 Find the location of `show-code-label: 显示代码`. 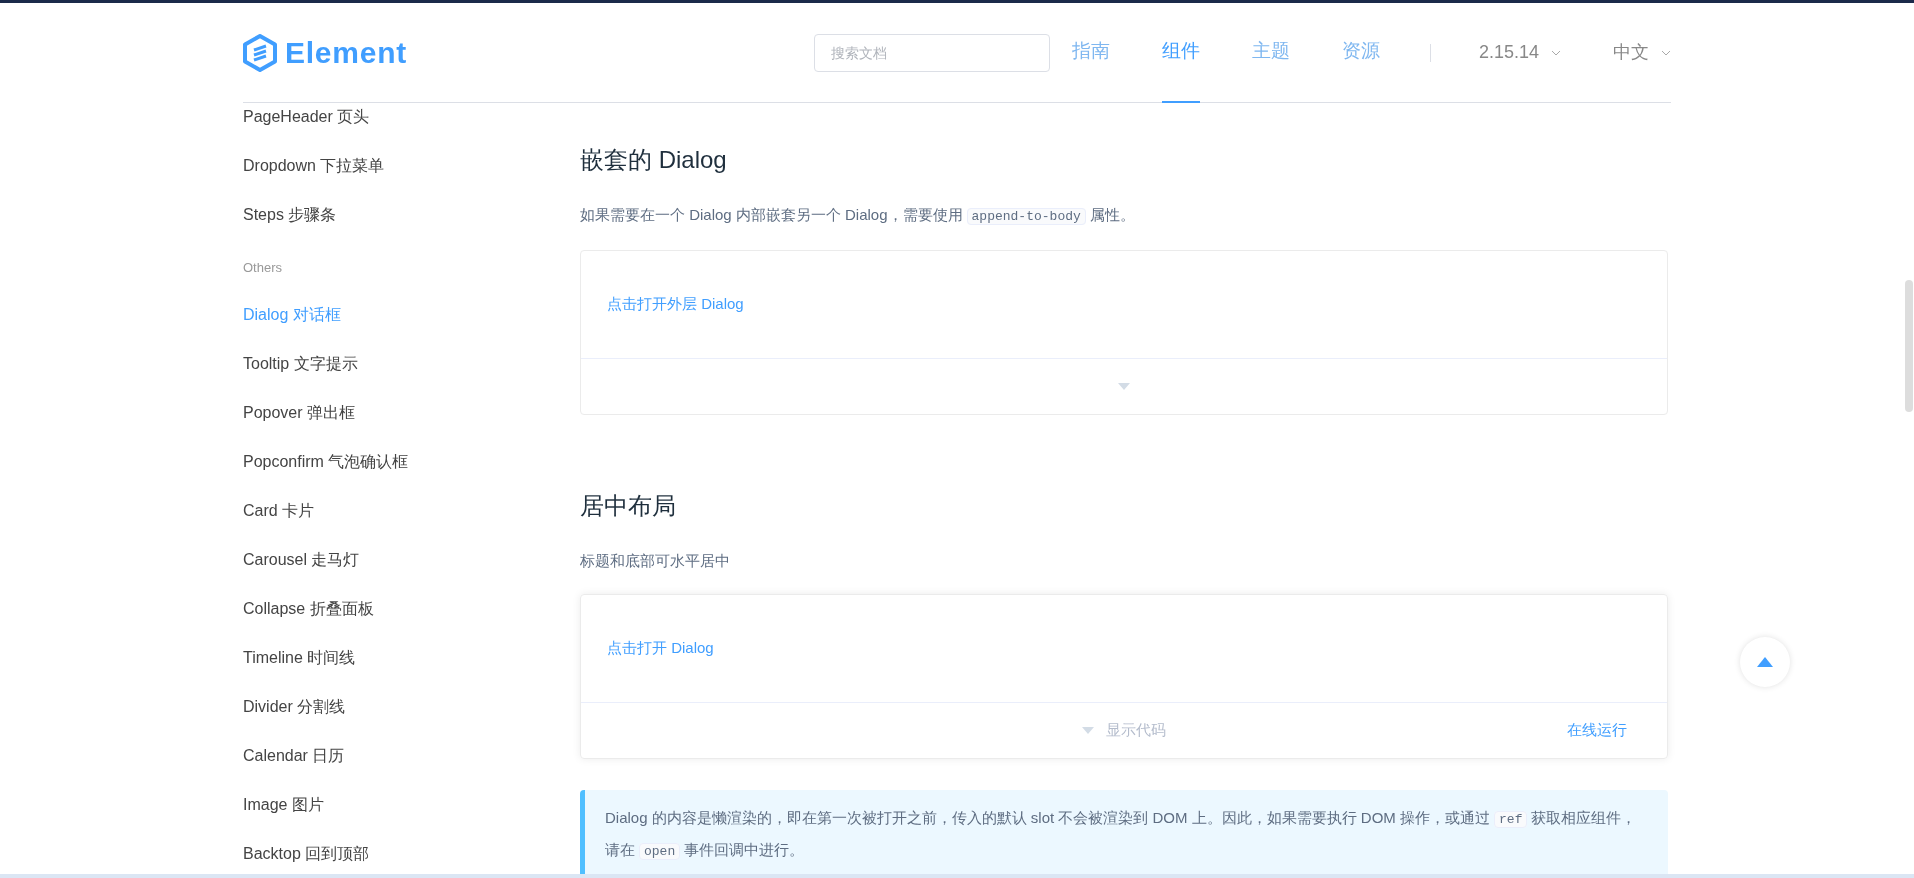

show-code-label: 显示代码 is located at coordinates (1136, 730).